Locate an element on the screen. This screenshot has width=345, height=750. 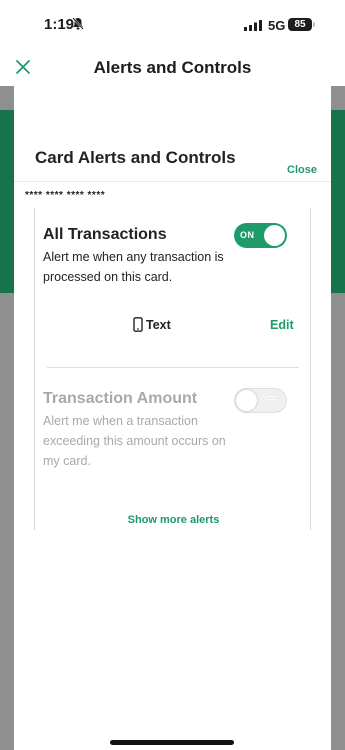
top-header: Alerts and Controls is located at coordinates (172, 67).